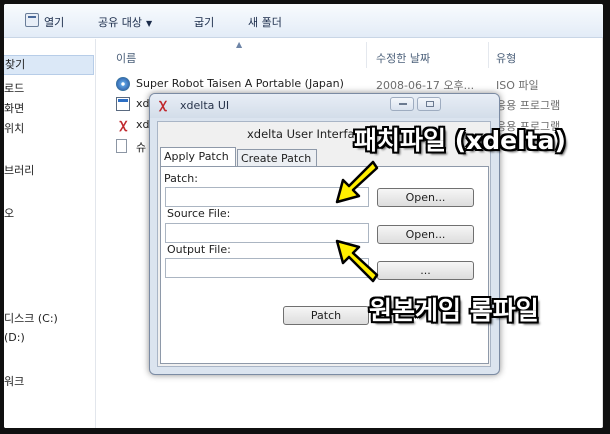 The width and height of the screenshot is (610, 434). Describe the element at coordinates (123, 124) in the screenshot. I see `xdelta-icon: ꭓ` at that location.